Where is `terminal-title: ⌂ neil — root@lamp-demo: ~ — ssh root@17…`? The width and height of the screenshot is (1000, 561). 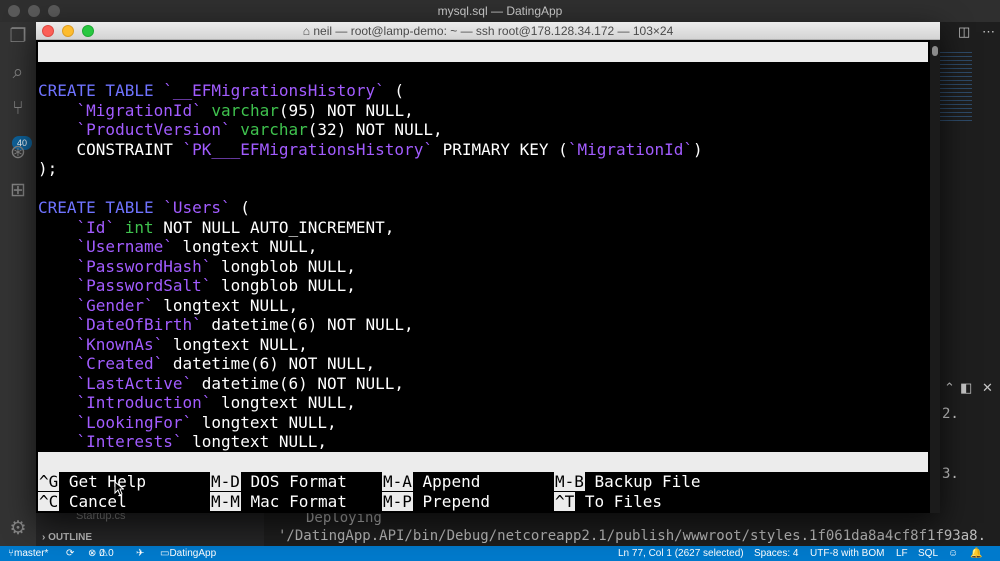 terminal-title: ⌂ neil — root@lamp-demo: ~ — ssh root@17… is located at coordinates (488, 31).